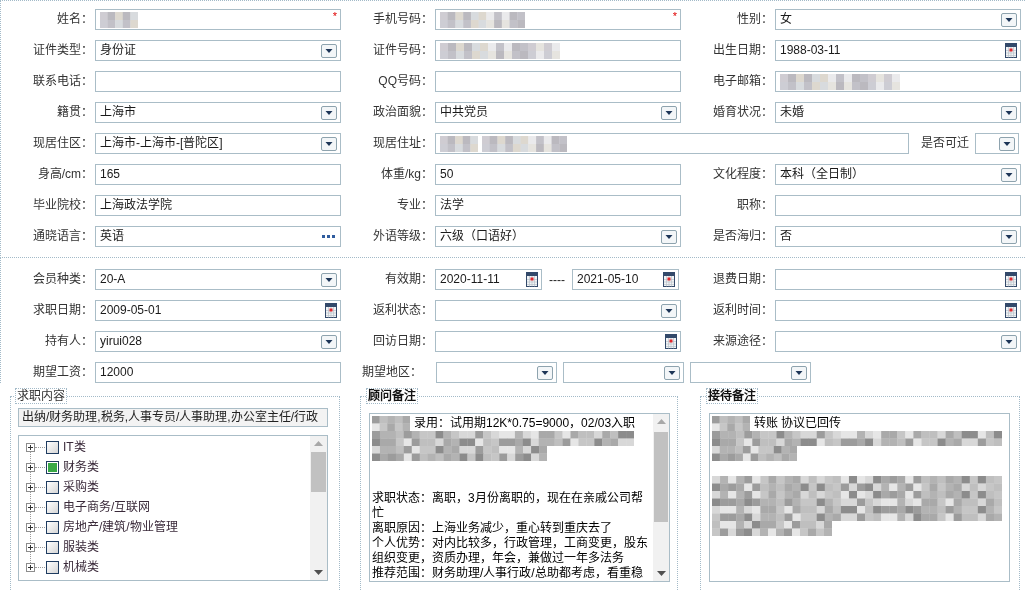 The height and width of the screenshot is (590, 1025). I want to click on select-field: 身份证, so click(218, 50).